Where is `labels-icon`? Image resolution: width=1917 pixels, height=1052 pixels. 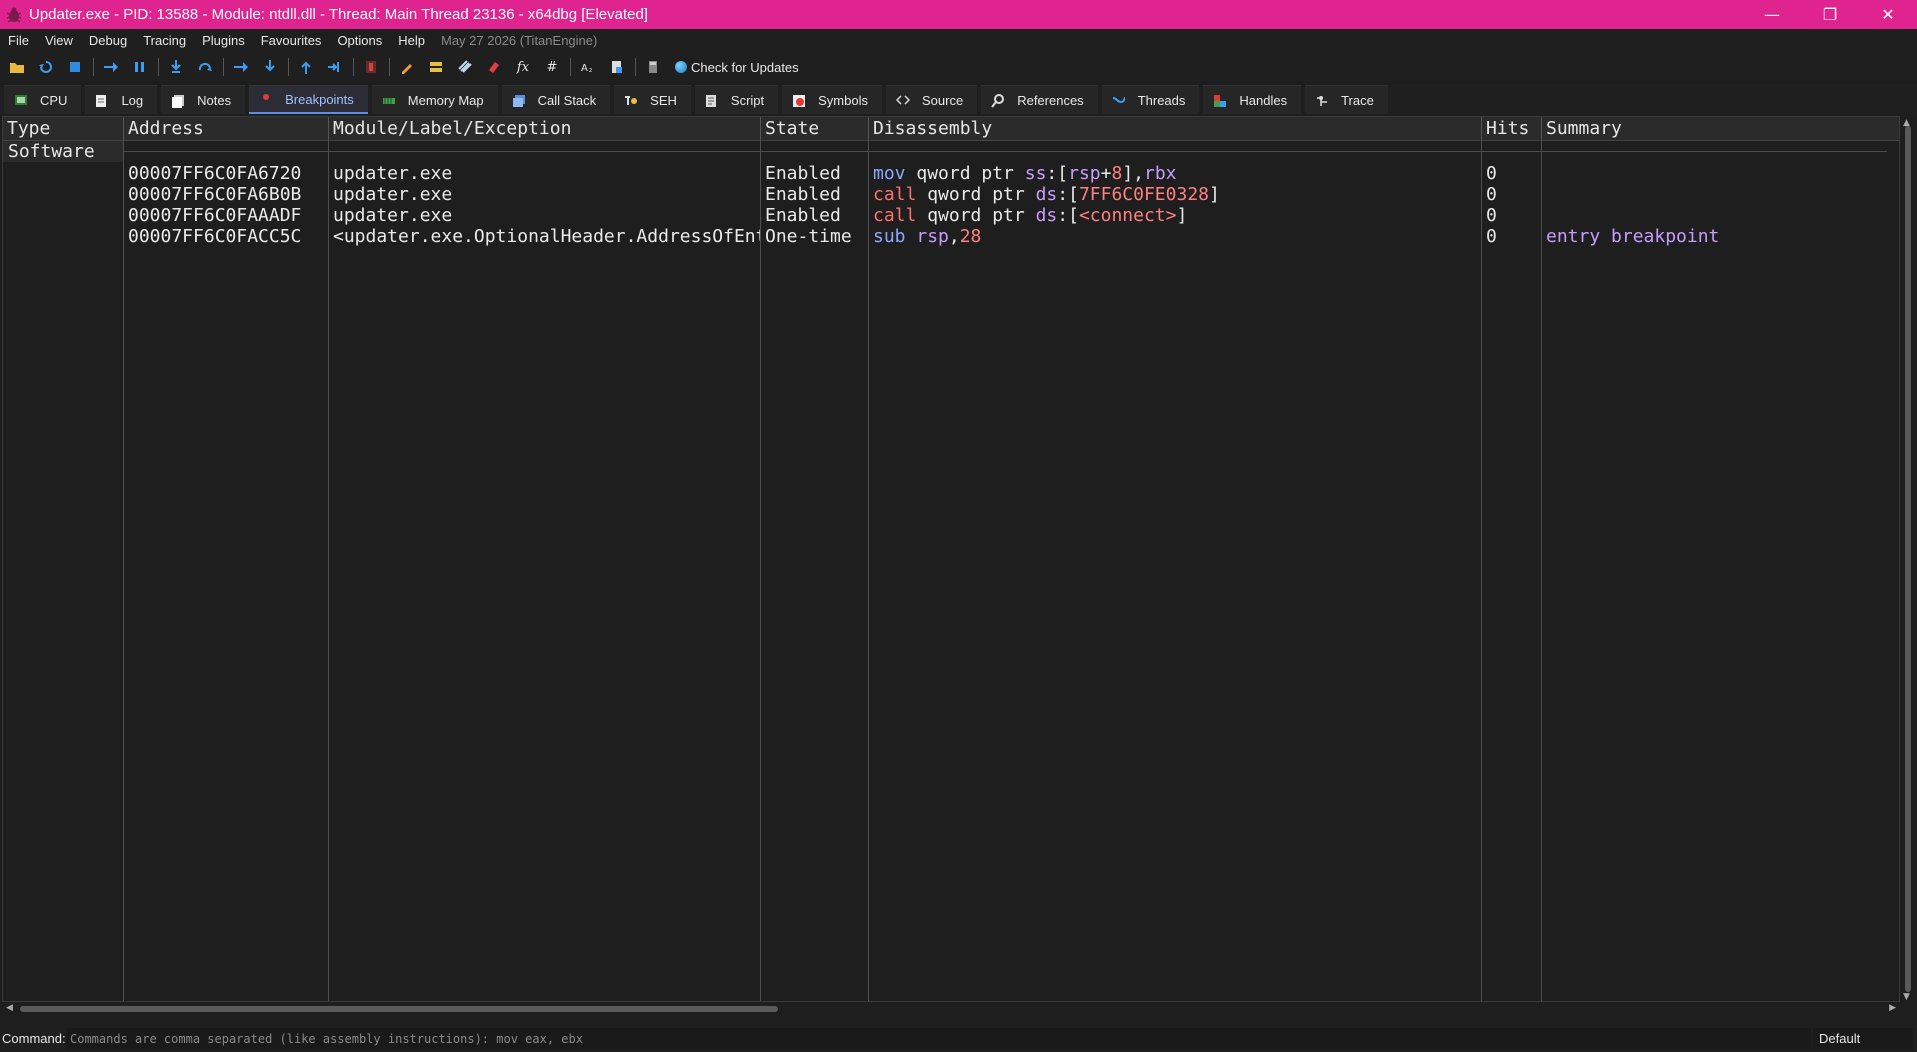 labels-icon is located at coordinates (465, 67).